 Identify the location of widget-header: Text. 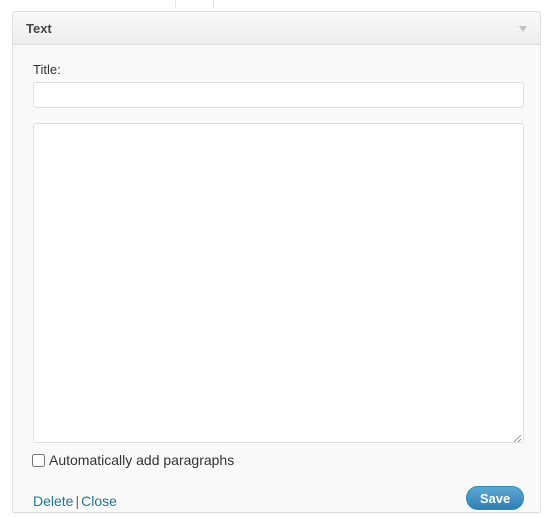
(276, 28).